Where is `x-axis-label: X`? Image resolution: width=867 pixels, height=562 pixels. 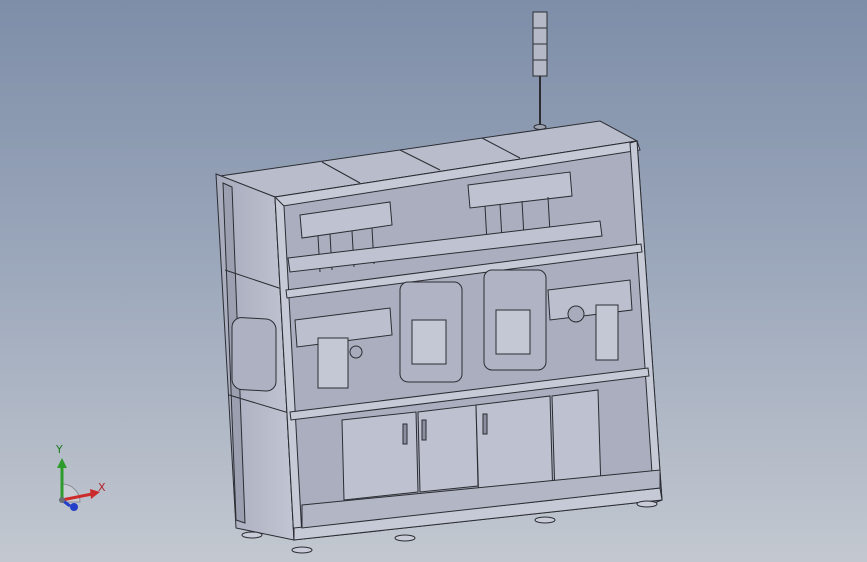 x-axis-label: X is located at coordinates (102, 487).